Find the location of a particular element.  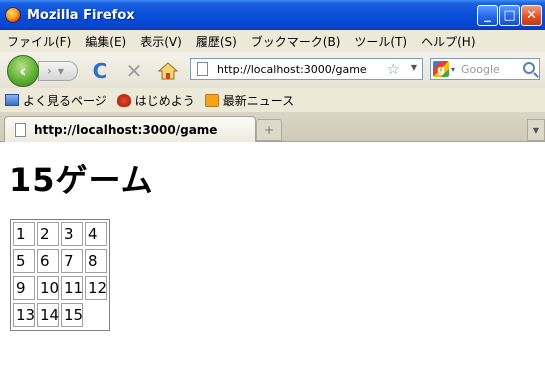

puzzle-tile: 14 is located at coordinates (48, 315).